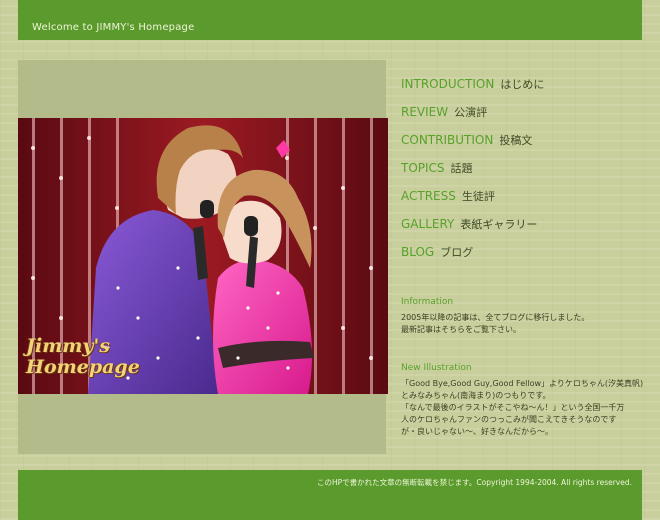 This screenshot has height=520, width=660. I want to click on new-illustration-line: が・良いじゃない～、好きなんだから～。, so click(477, 431).